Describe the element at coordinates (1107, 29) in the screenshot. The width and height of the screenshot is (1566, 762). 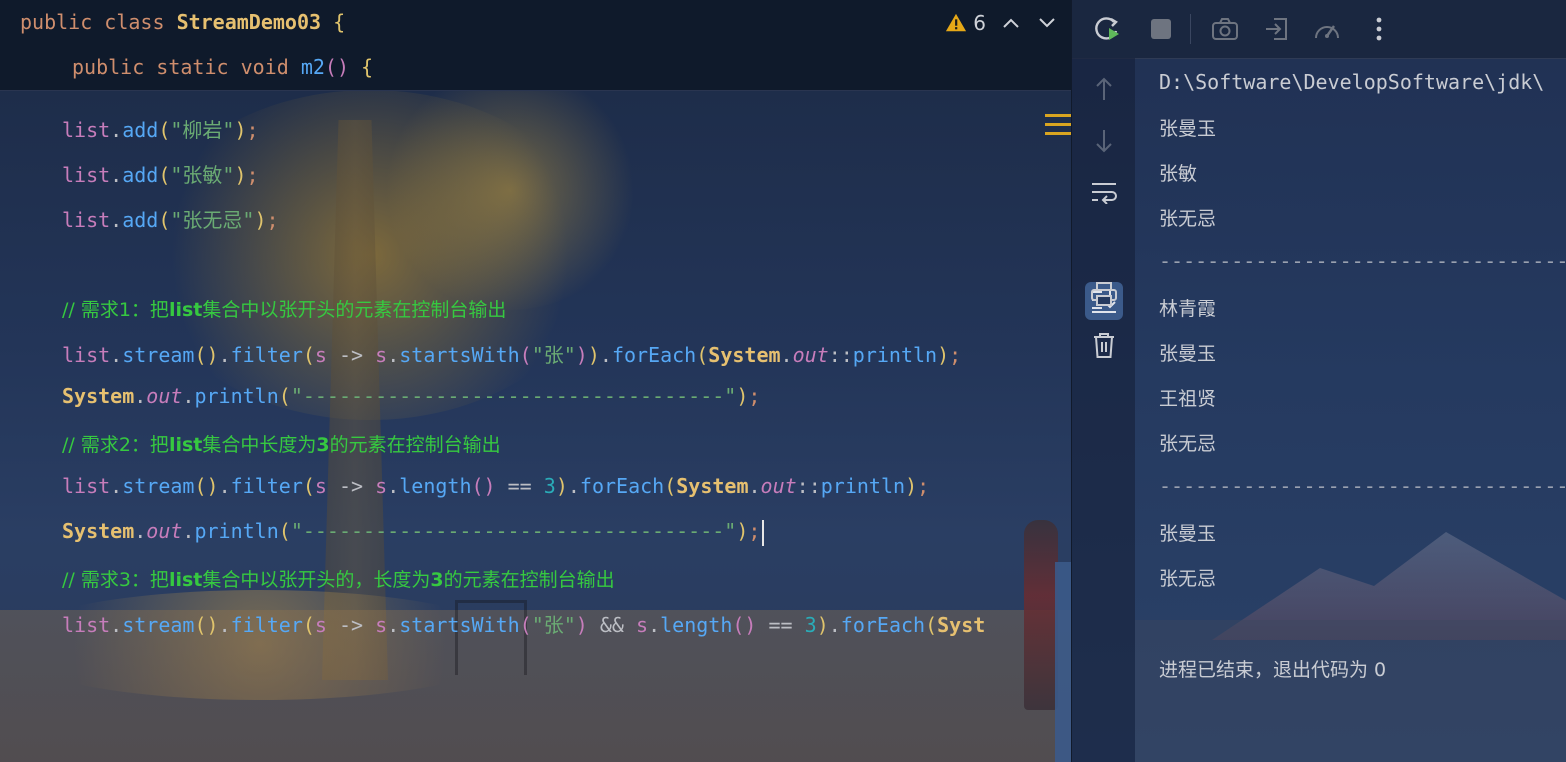
I see `rerun-icon` at that location.